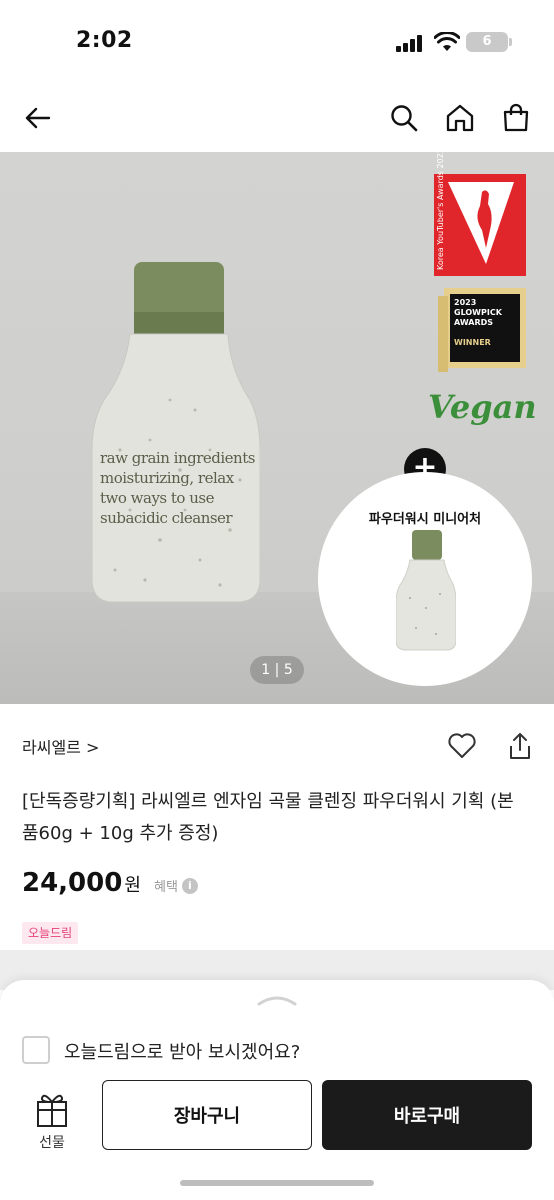 This screenshot has width=554, height=1200. Describe the element at coordinates (447, 41) in the screenshot. I see `wifi-icon` at that location.